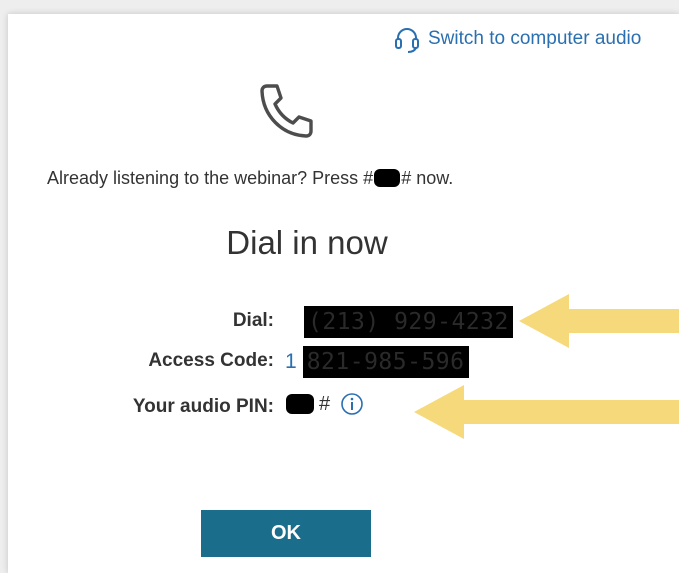  I want to click on access-code-row: Access Code: 1 821-985-596, so click(339, 362).